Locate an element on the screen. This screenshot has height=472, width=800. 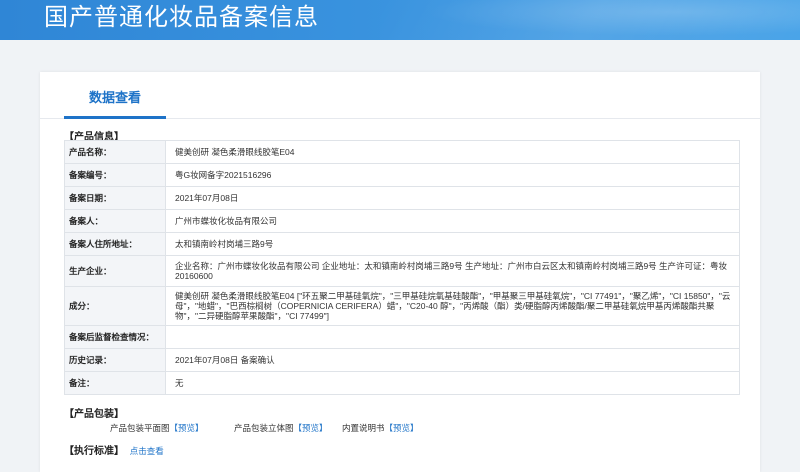
table-row: 产品名称： 健美创研 凝色柔滑眼线胶笔E04 is located at coordinates (402, 152).